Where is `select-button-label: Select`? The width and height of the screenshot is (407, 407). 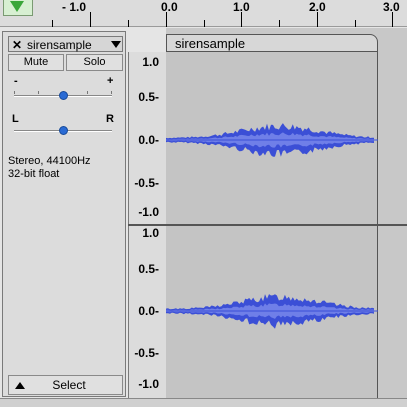 select-button-label: Select is located at coordinates (69, 385).